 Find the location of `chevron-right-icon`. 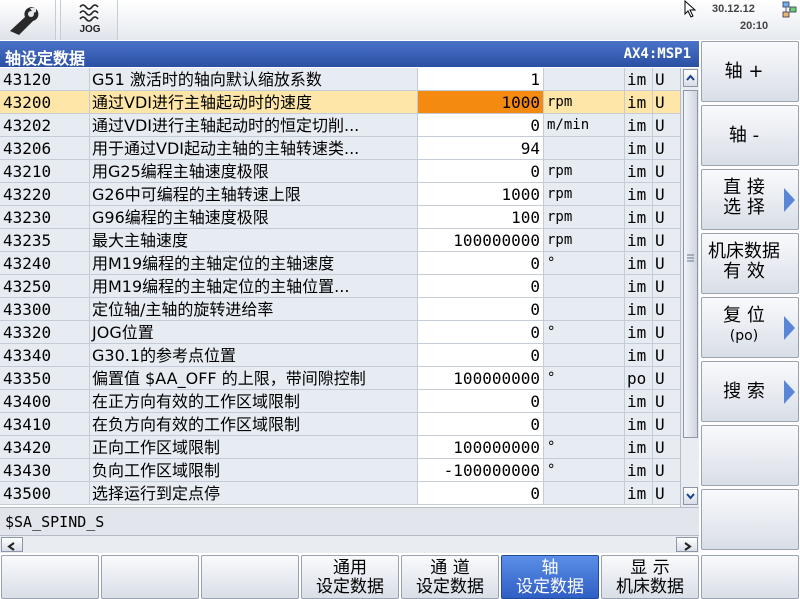

chevron-right-icon is located at coordinates (688, 546).